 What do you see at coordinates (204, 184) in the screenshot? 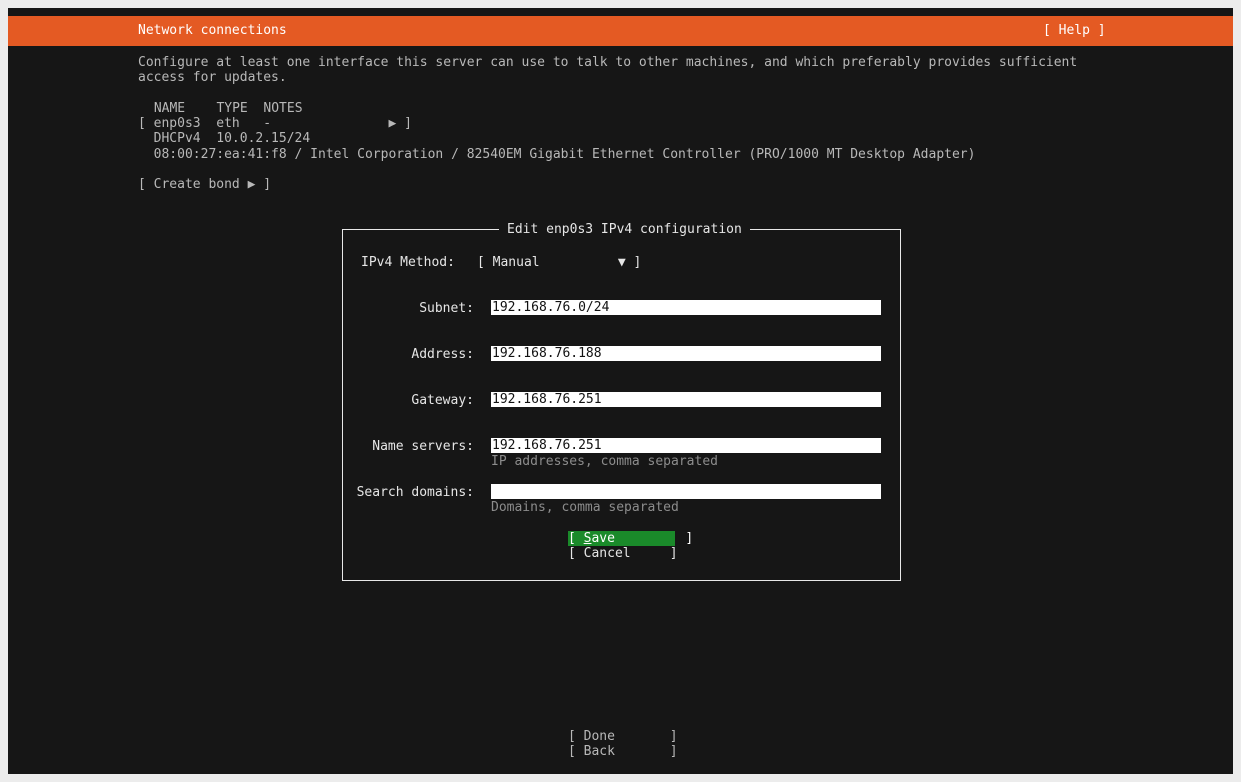
I see `create-bond-button: [ Create bond ▶ ]` at bounding box center [204, 184].